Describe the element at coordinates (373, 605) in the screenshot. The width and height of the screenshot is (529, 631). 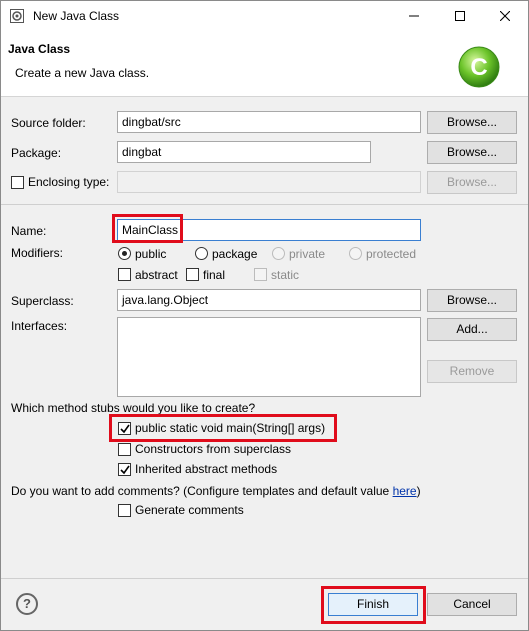
I see `finish-button-highlight` at that location.